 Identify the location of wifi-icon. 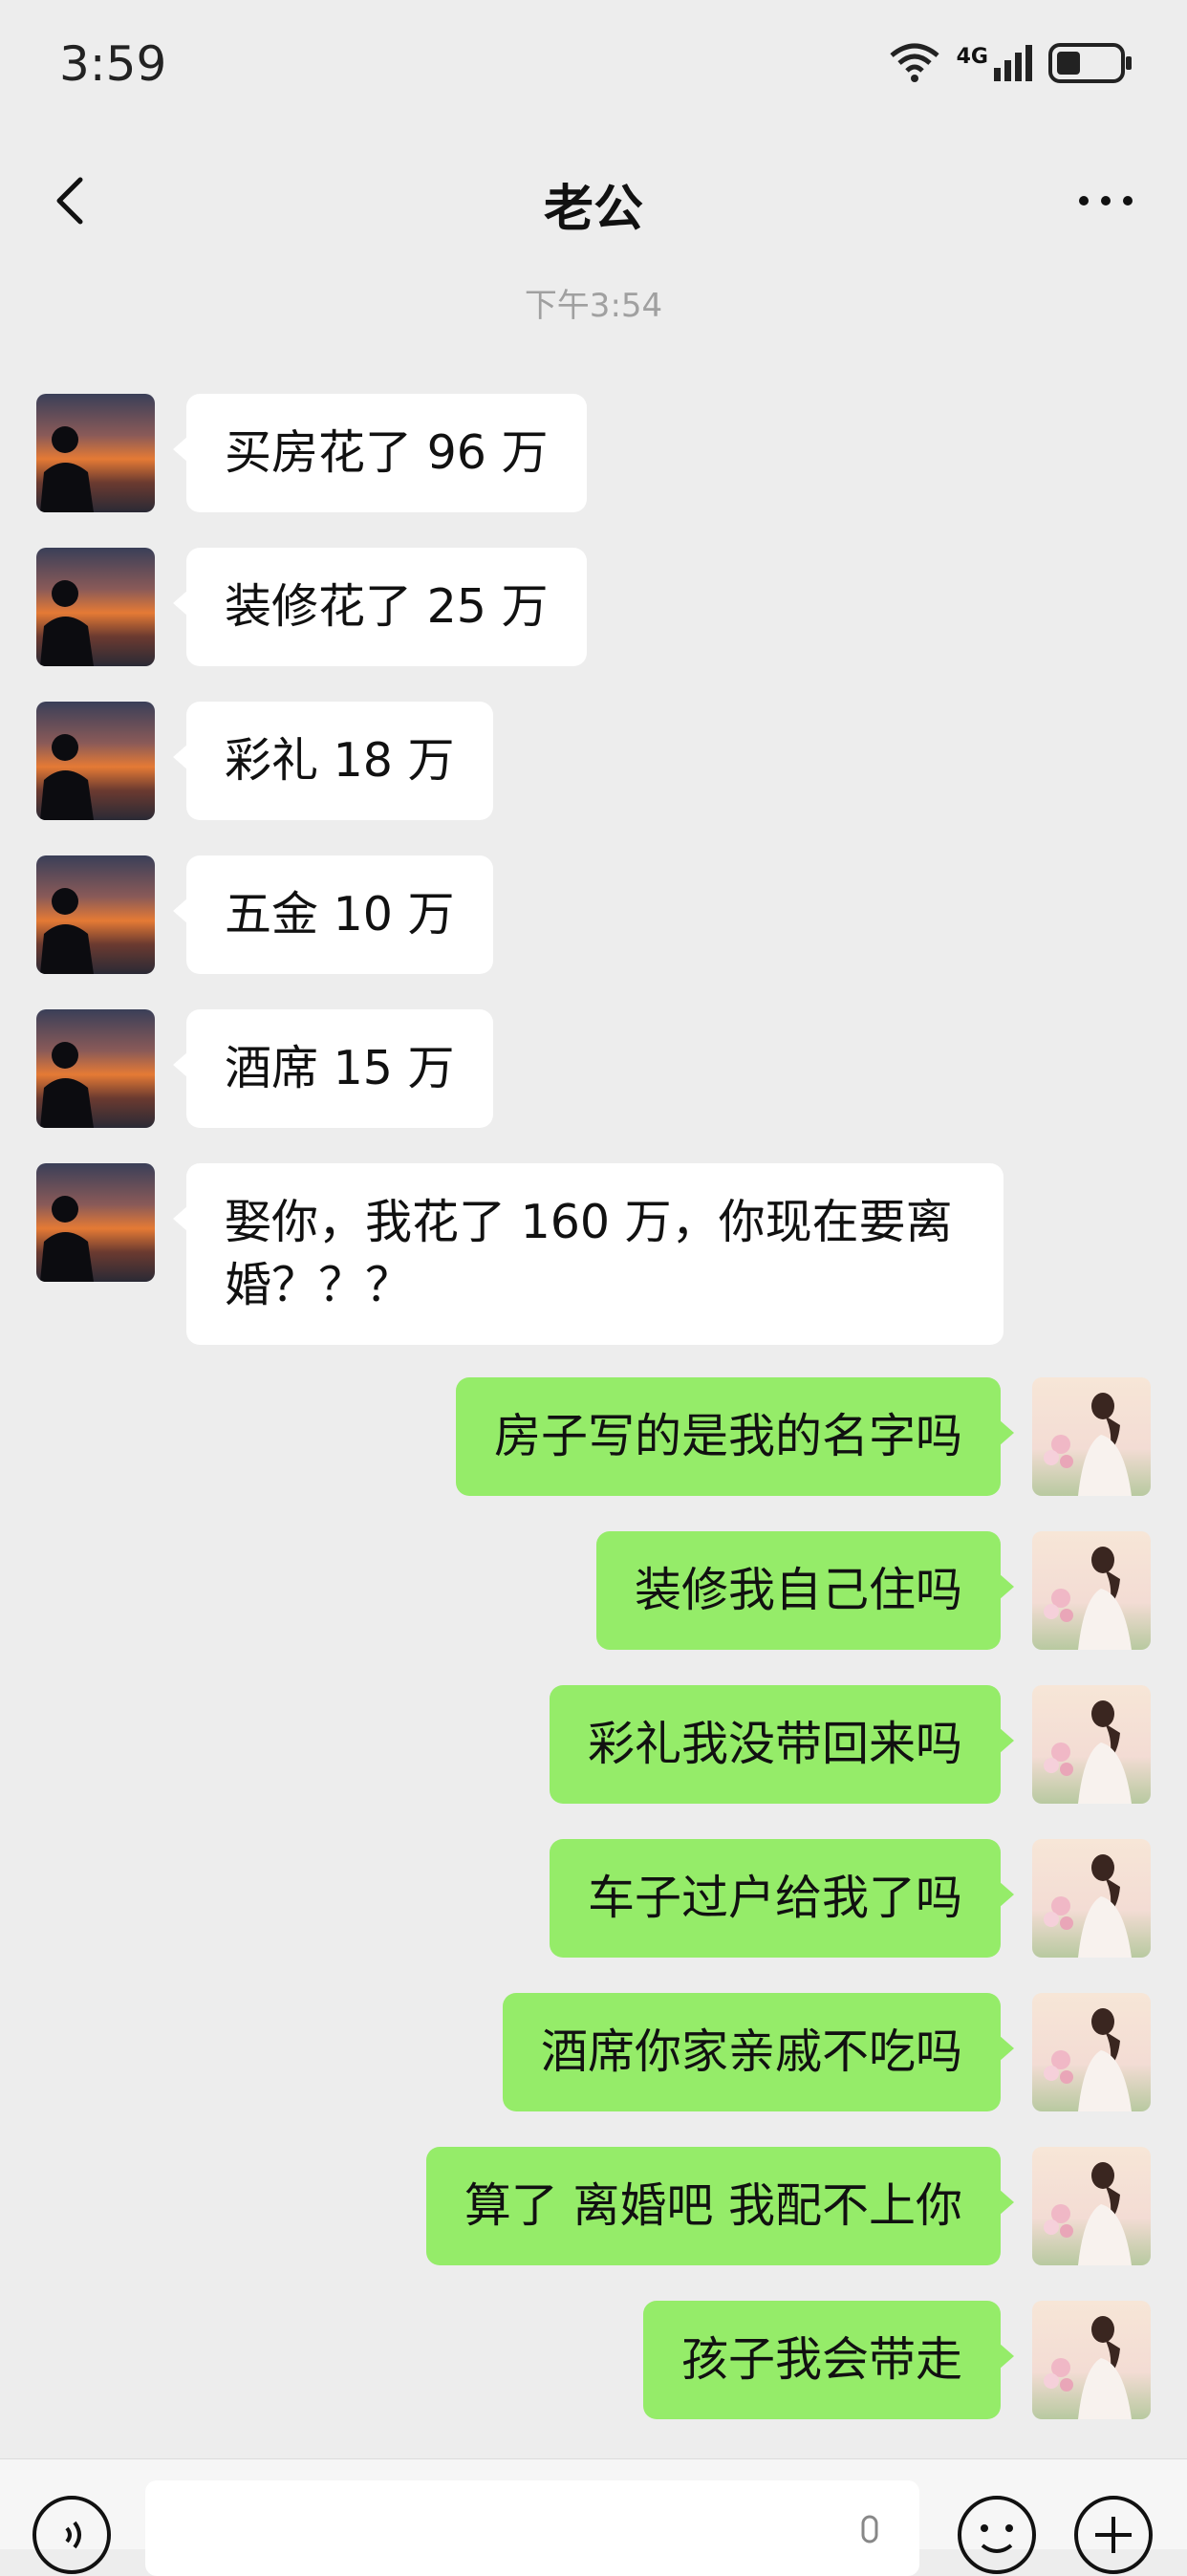
(914, 62).